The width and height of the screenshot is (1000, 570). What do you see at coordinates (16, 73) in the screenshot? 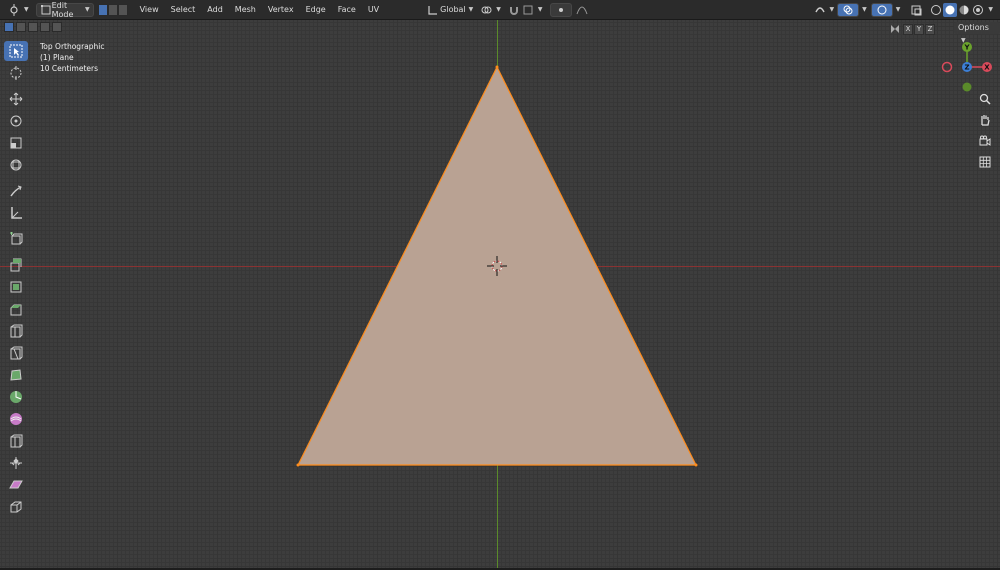
I see `tool-cursor` at bounding box center [16, 73].